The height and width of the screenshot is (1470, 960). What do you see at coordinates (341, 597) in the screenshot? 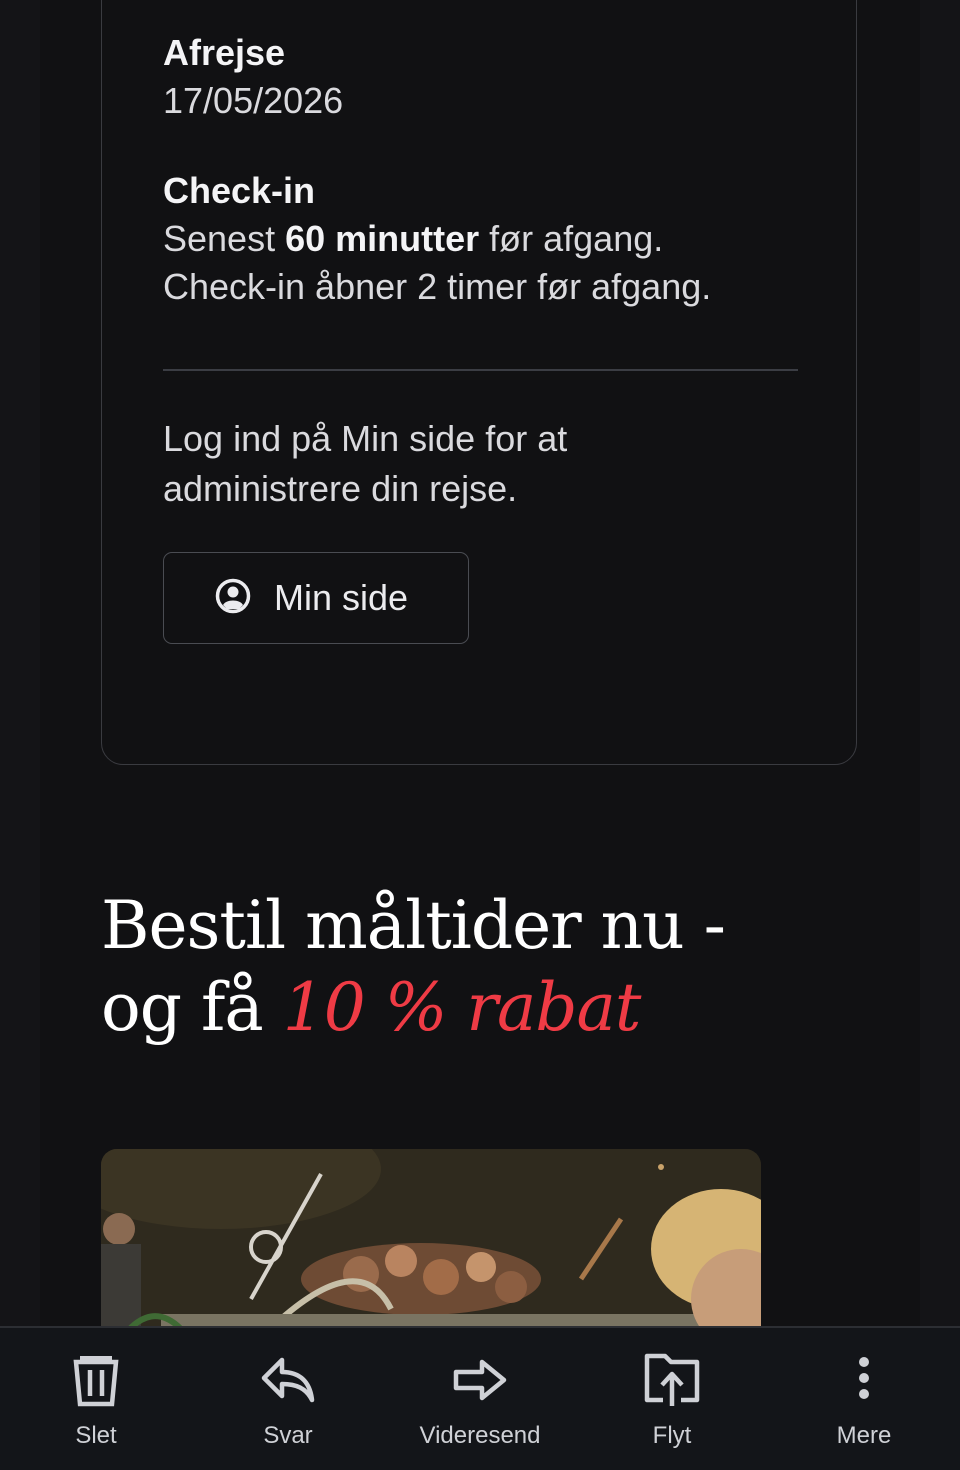
I see `min-side-label: Min side` at bounding box center [341, 597].